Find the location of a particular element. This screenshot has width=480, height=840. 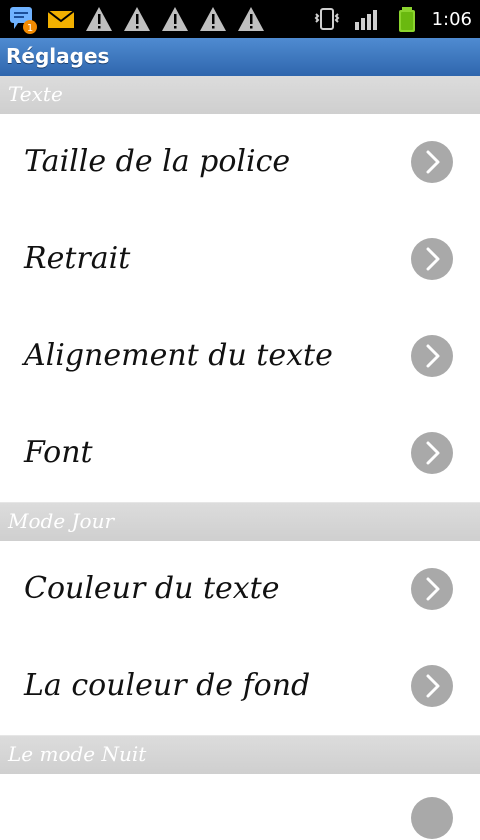

section-title: Mode Jour is located at coordinates (61, 521).